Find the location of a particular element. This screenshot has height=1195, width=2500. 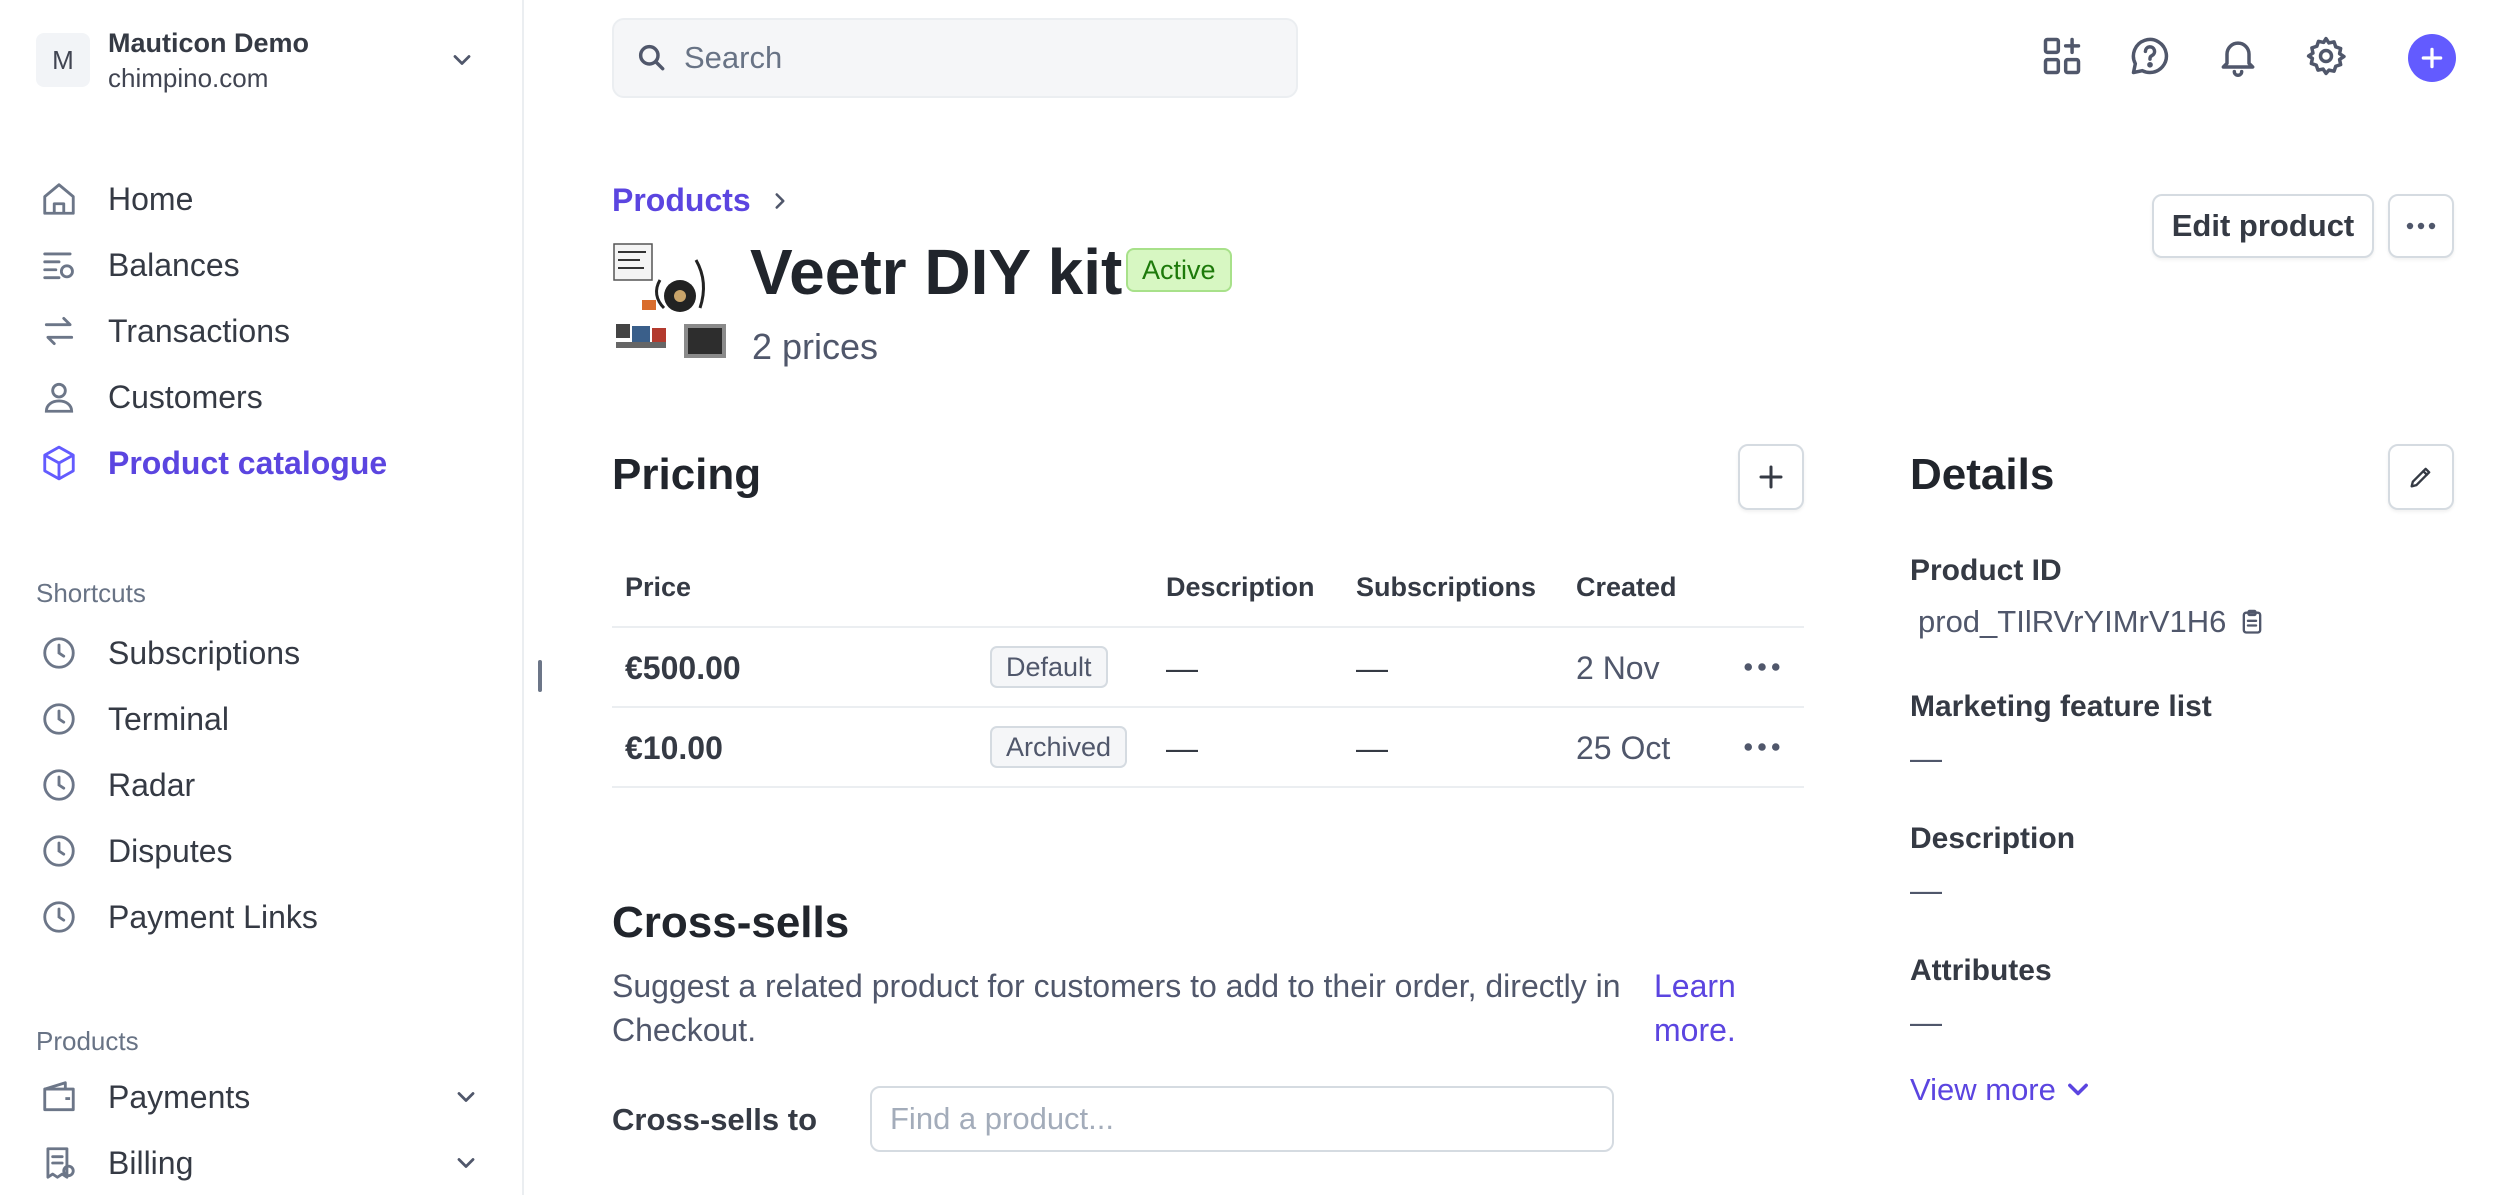

pencil-icon is located at coordinates (2420, 477).